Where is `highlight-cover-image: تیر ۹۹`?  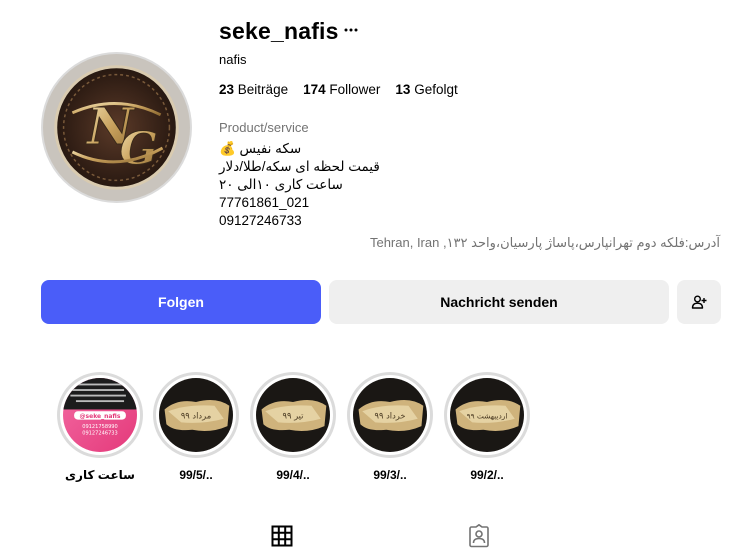
highlight-cover-image: تیر ۹۹ is located at coordinates (293, 415).